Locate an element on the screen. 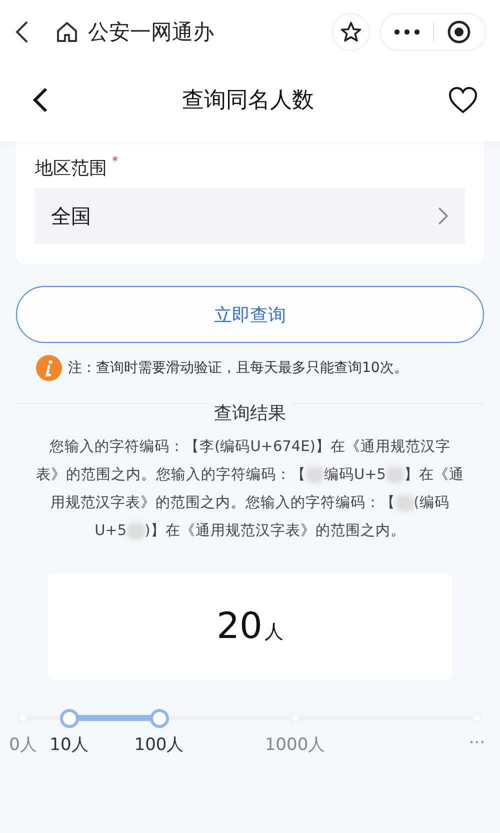 The image size is (500, 833). tick-label: 1000人 is located at coordinates (295, 745).